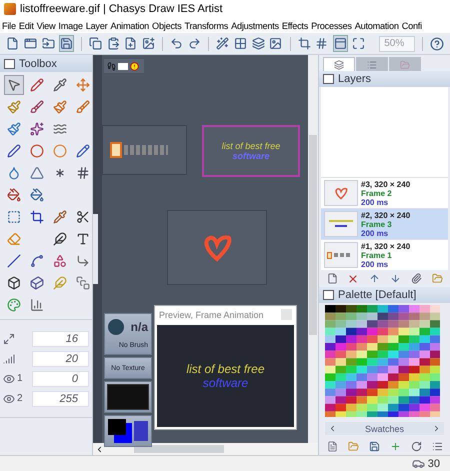  Describe the element at coordinates (258, 43) in the screenshot. I see `layers-button` at that location.